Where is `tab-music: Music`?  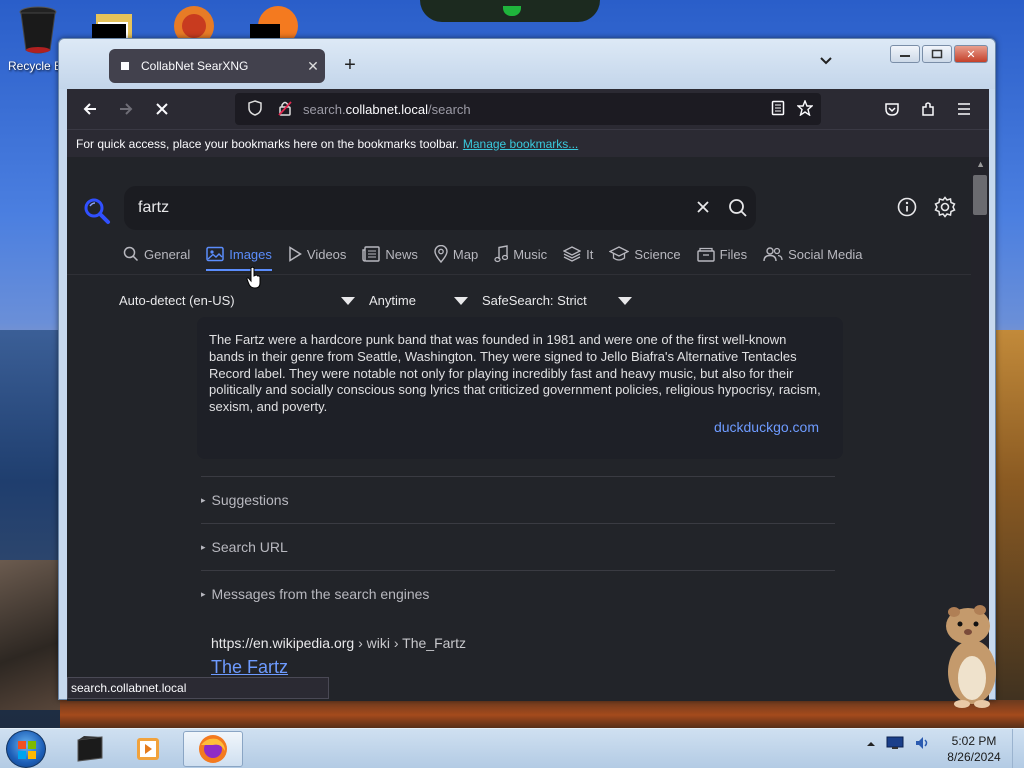
tab-music: Music is located at coordinates (520, 258).